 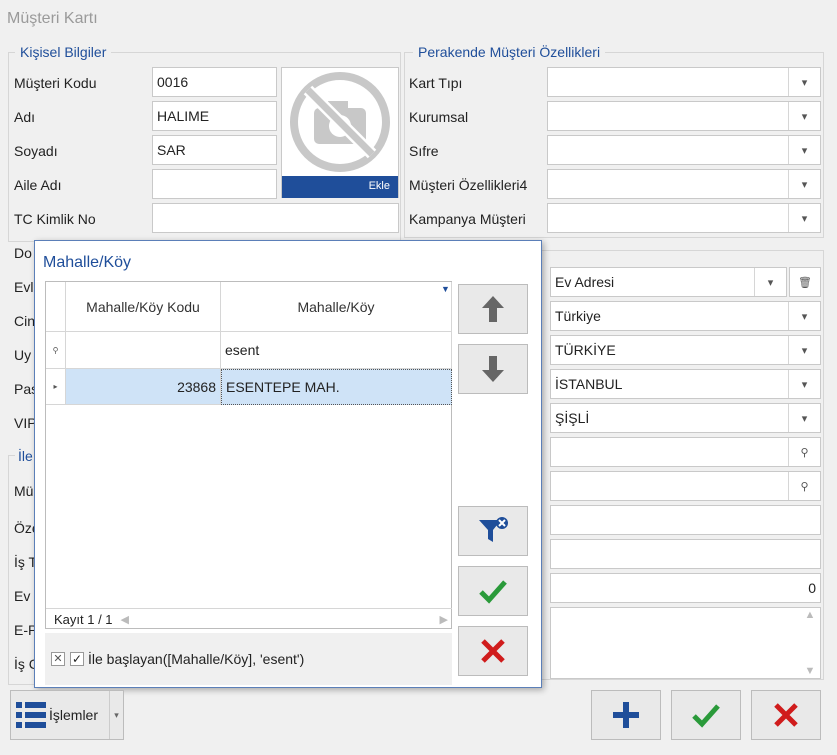 What do you see at coordinates (23, 355) in the screenshot?
I see `partial-label: Uy` at bounding box center [23, 355].